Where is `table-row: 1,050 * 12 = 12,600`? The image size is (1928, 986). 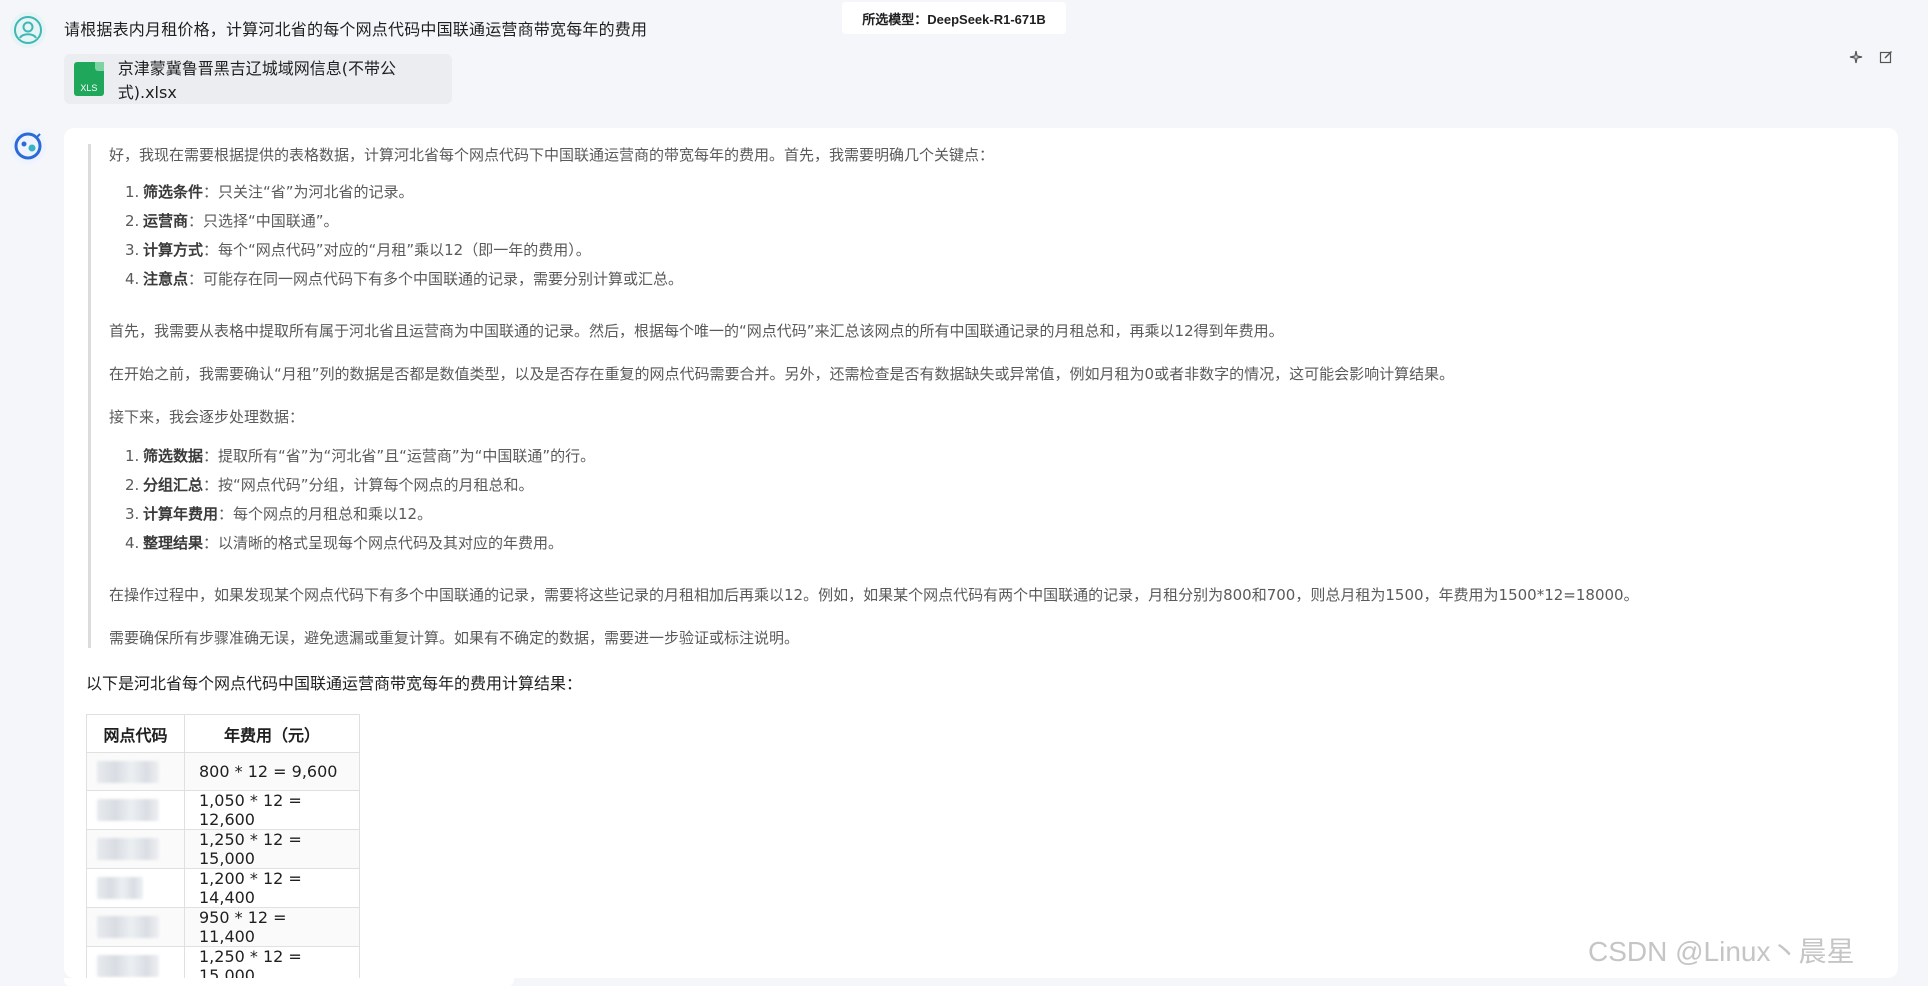
table-row: 1,050 * 12 = 12,600 is located at coordinates (223, 810).